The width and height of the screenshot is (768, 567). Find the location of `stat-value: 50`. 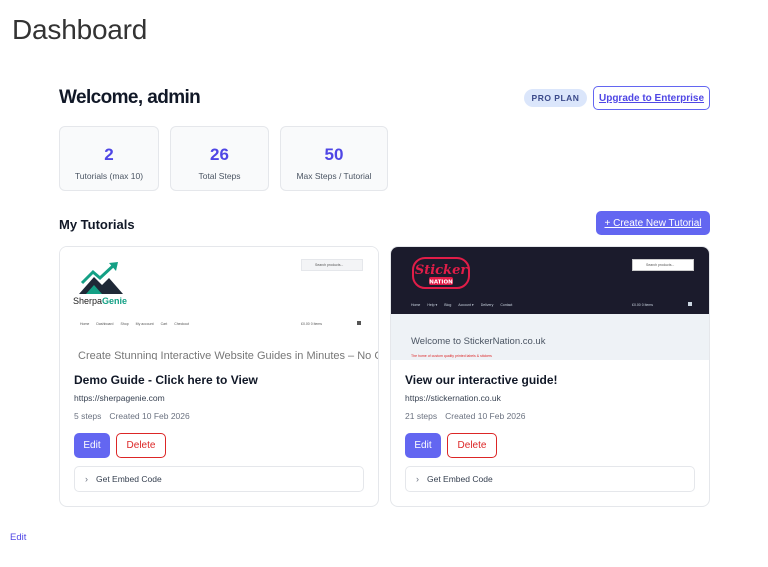

stat-value: 50 is located at coordinates (334, 154).